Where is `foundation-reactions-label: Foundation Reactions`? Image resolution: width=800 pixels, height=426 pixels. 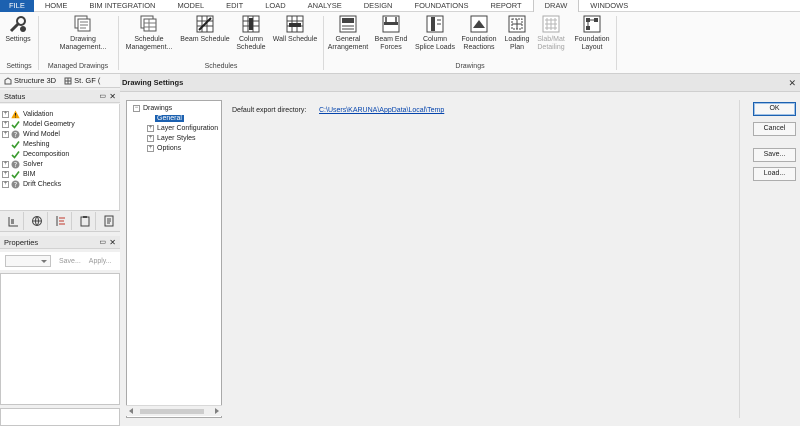 foundation-reactions-label: Foundation Reactions is located at coordinates (479, 43).